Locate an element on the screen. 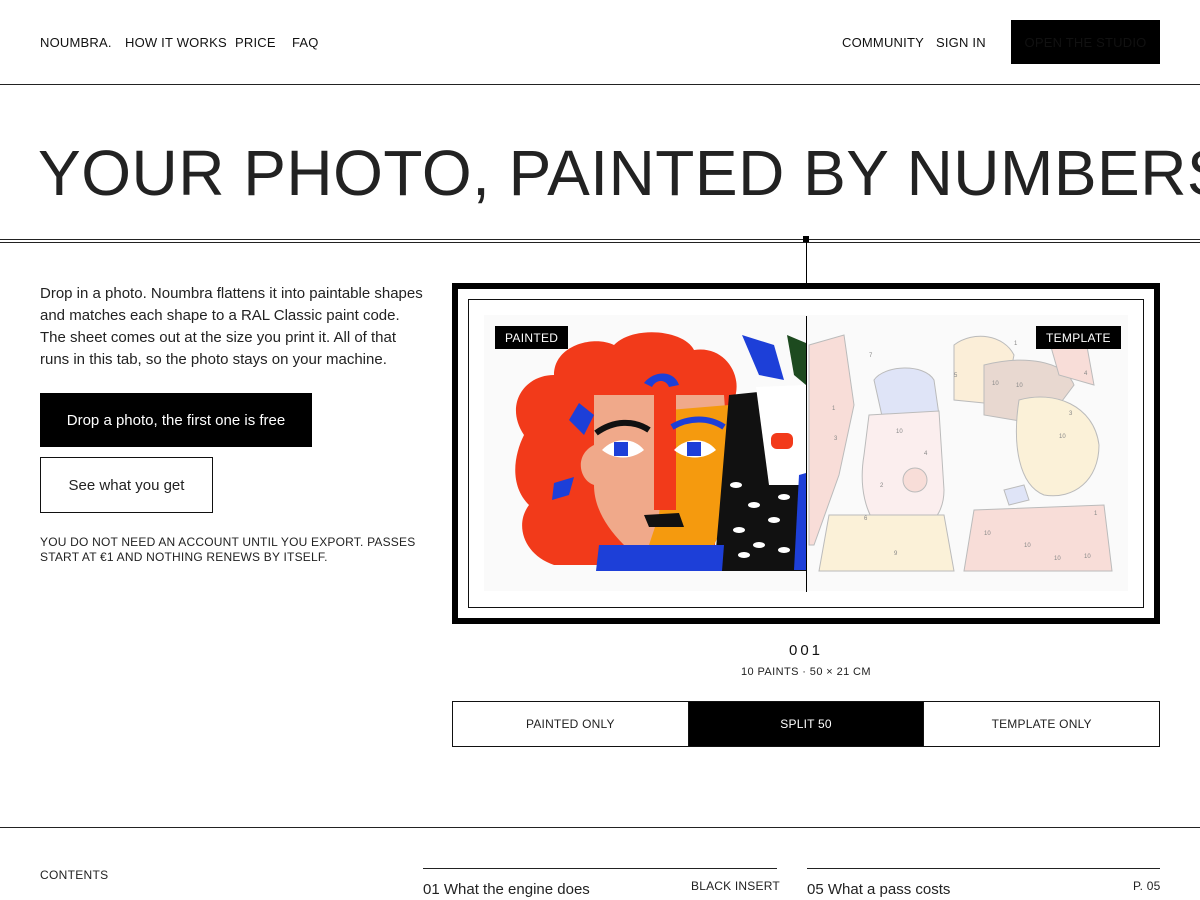 This screenshot has width=1200, height=900. view-mode-toggle: PAINTED ONLY SPLIT 50 TEMPLATE ONLY is located at coordinates (806, 724).